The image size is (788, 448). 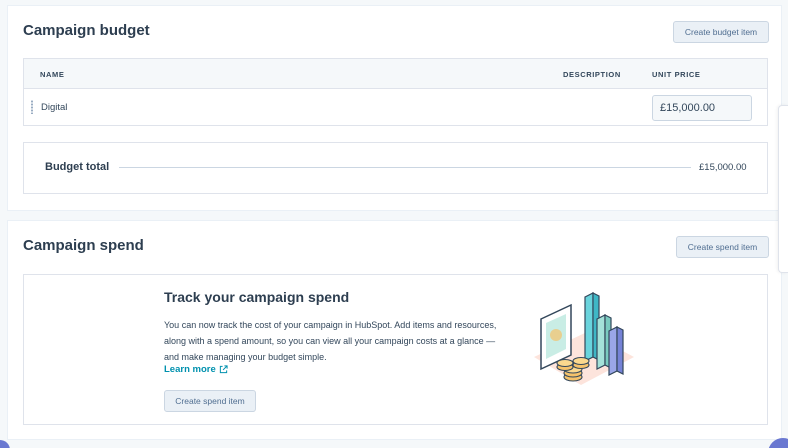 What do you see at coordinates (783, 189) in the screenshot?
I see `side-panel-edge` at bounding box center [783, 189].